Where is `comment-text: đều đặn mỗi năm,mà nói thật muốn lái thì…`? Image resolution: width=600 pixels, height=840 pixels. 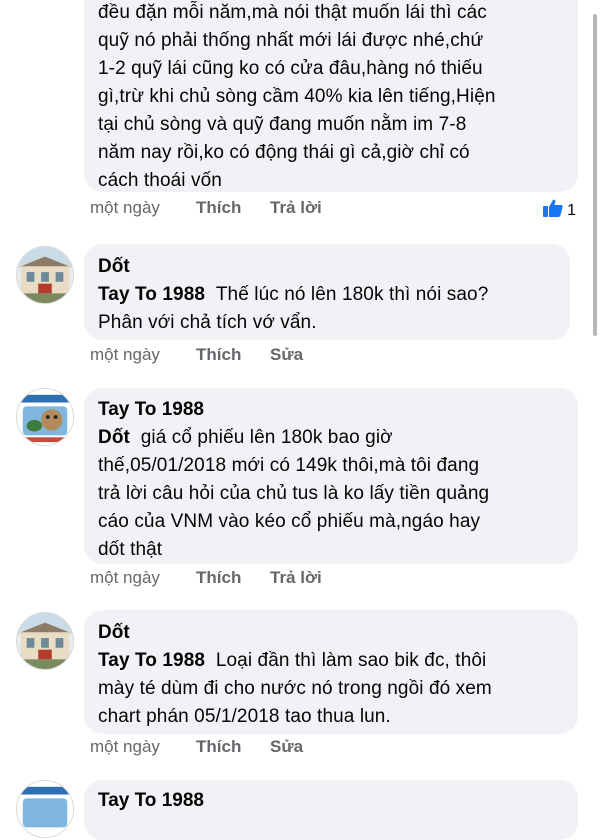 comment-text: đều đặn mỗi năm,mà nói thật muốn lái thì… is located at coordinates (297, 96).